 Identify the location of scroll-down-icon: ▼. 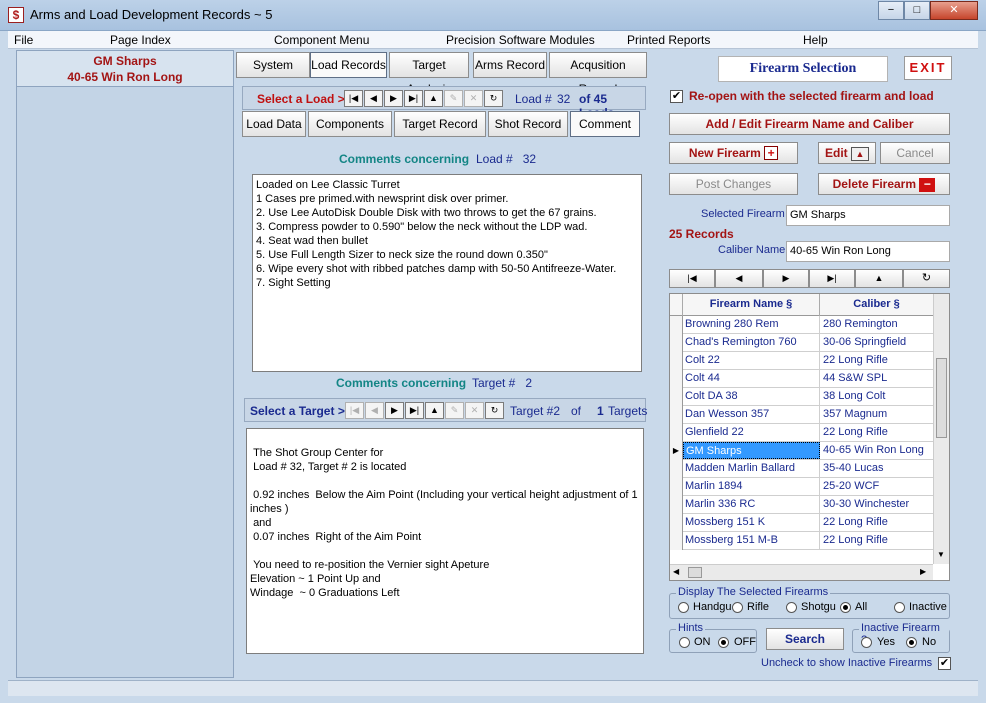
(941, 554).